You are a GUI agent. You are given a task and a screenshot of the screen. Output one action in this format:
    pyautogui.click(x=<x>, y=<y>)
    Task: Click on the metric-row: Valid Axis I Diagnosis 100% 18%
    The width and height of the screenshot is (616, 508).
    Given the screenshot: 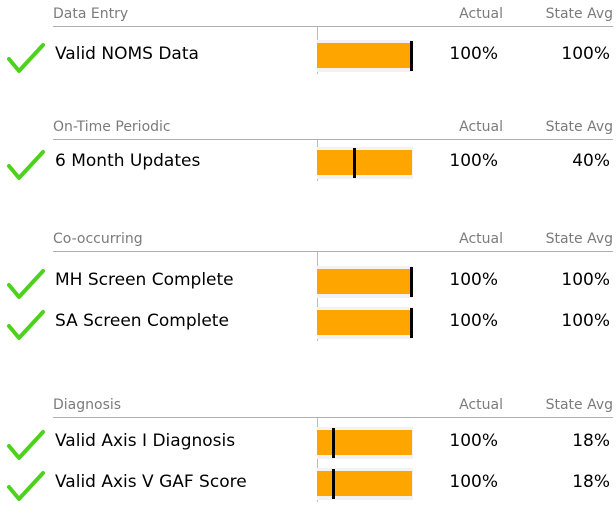 What is the action you would take?
    pyautogui.click(x=308, y=444)
    